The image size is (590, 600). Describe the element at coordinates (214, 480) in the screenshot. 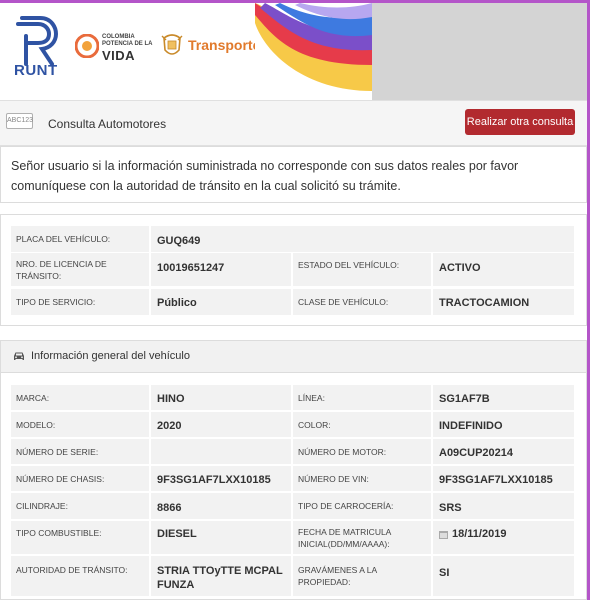

I see `chasis-value: 9F3SG1AF7LXX10185` at that location.